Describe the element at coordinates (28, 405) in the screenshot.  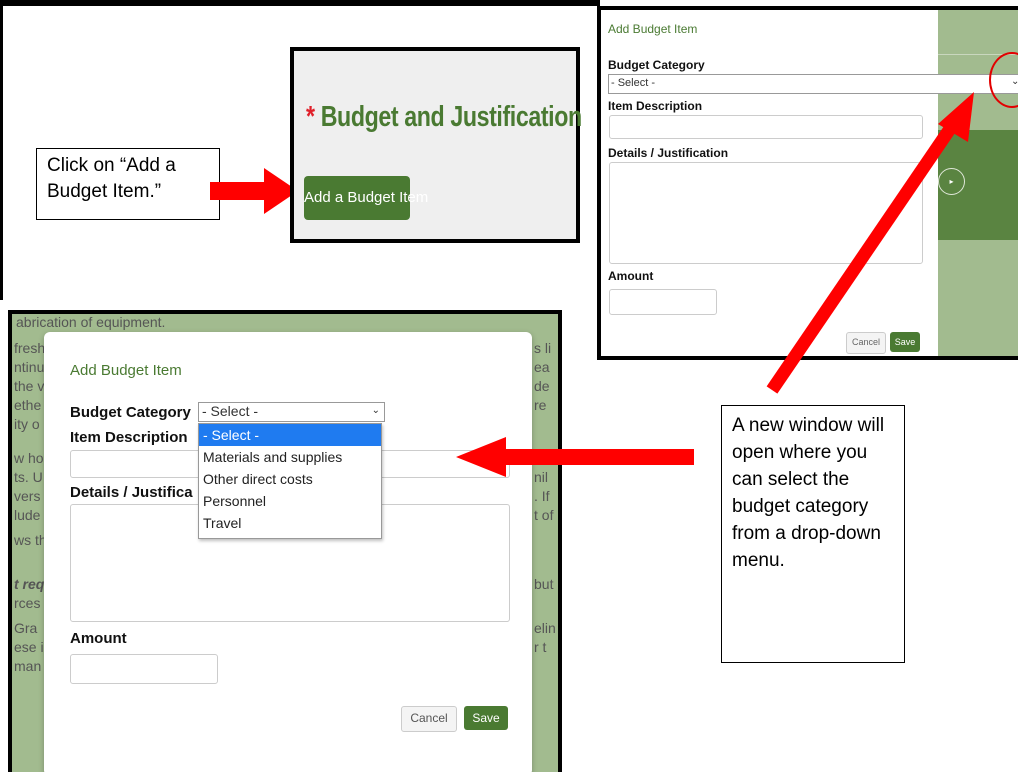
I see `bg-left-text: ethe` at that location.